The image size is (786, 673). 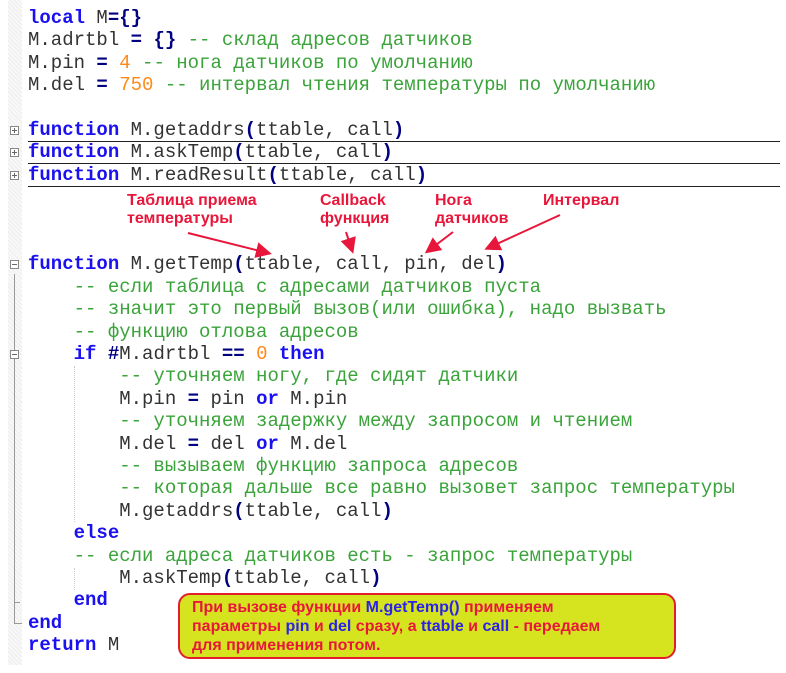 What do you see at coordinates (555, 626) in the screenshot?
I see `callout-text: - передаем` at bounding box center [555, 626].